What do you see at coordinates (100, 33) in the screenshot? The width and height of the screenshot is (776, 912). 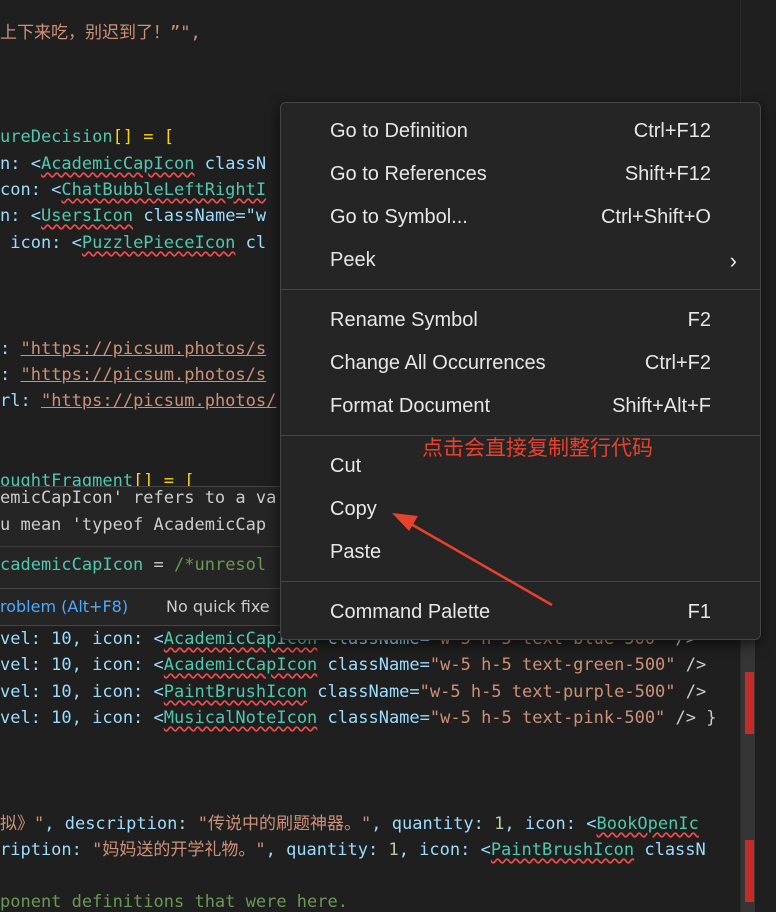 I see `code-line: 上下来吃，别迟到了！”",` at bounding box center [100, 33].